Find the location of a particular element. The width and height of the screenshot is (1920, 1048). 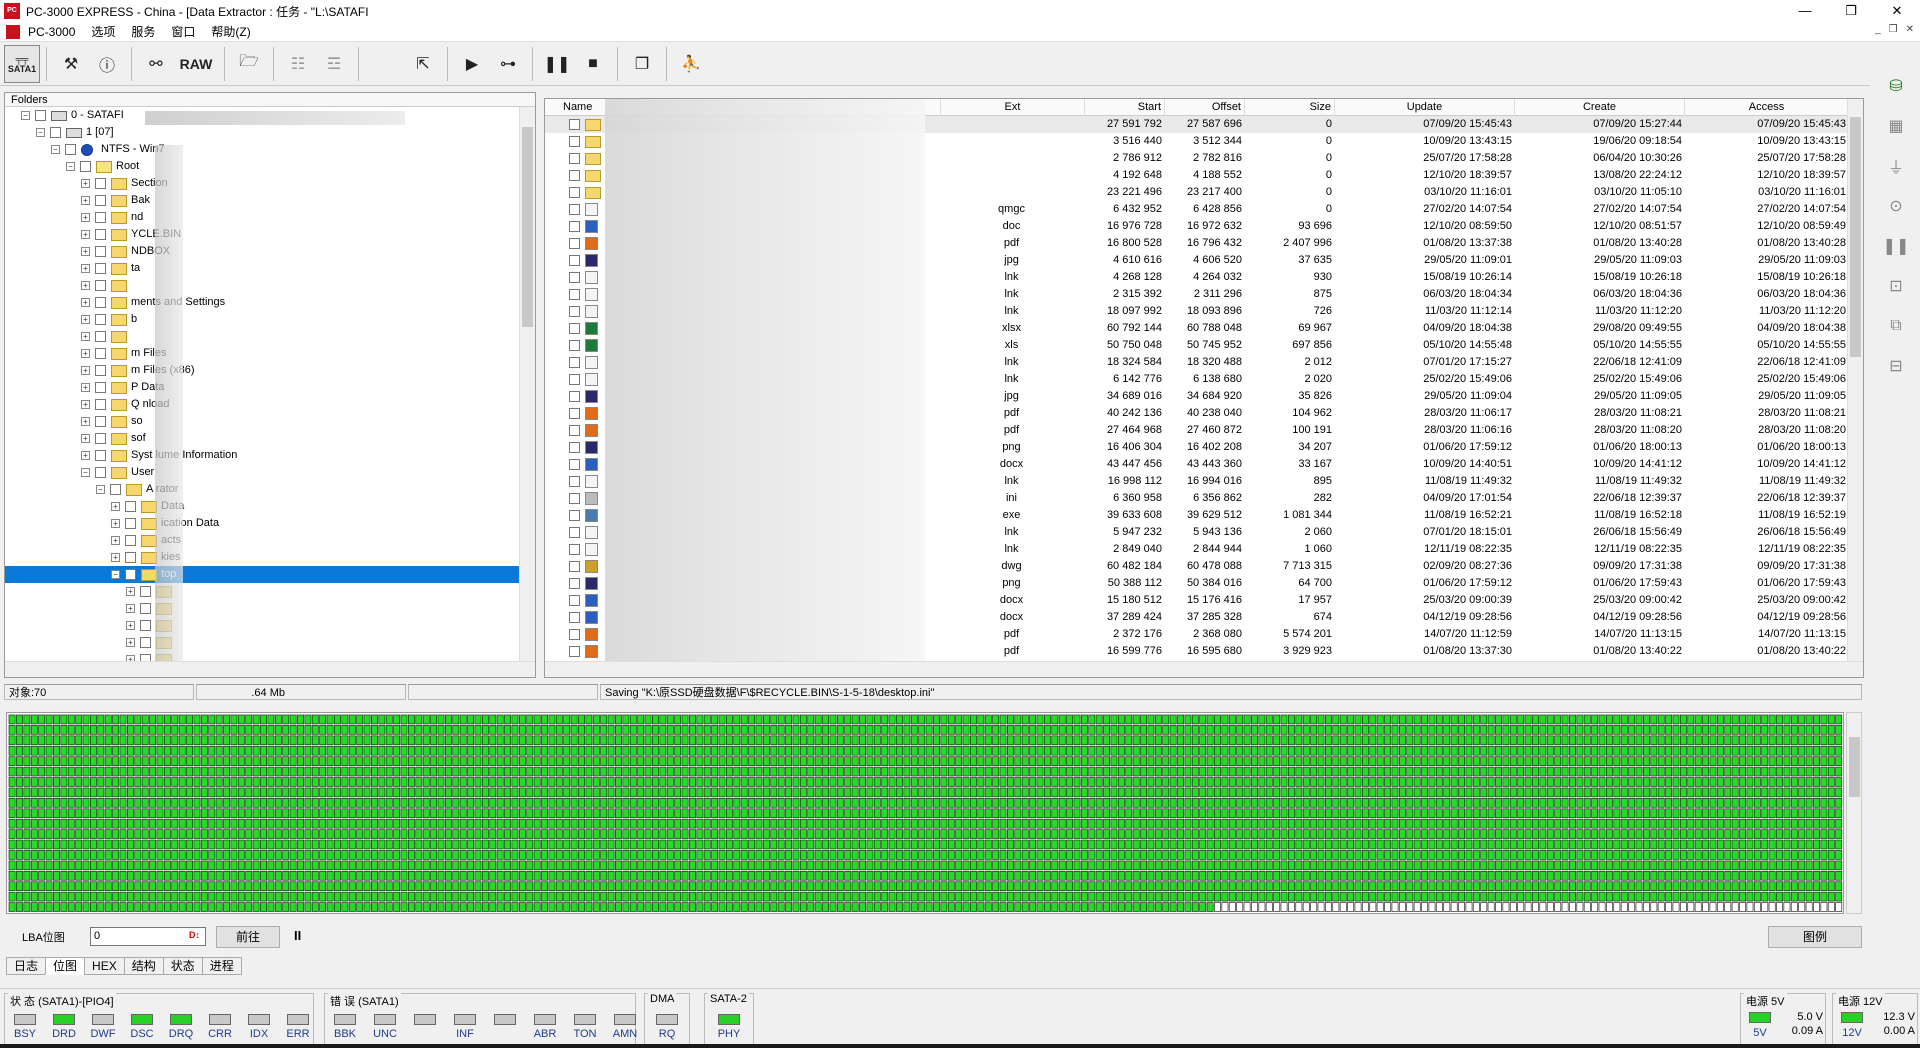

tree-row: −folderA rator is located at coordinates (262, 489).